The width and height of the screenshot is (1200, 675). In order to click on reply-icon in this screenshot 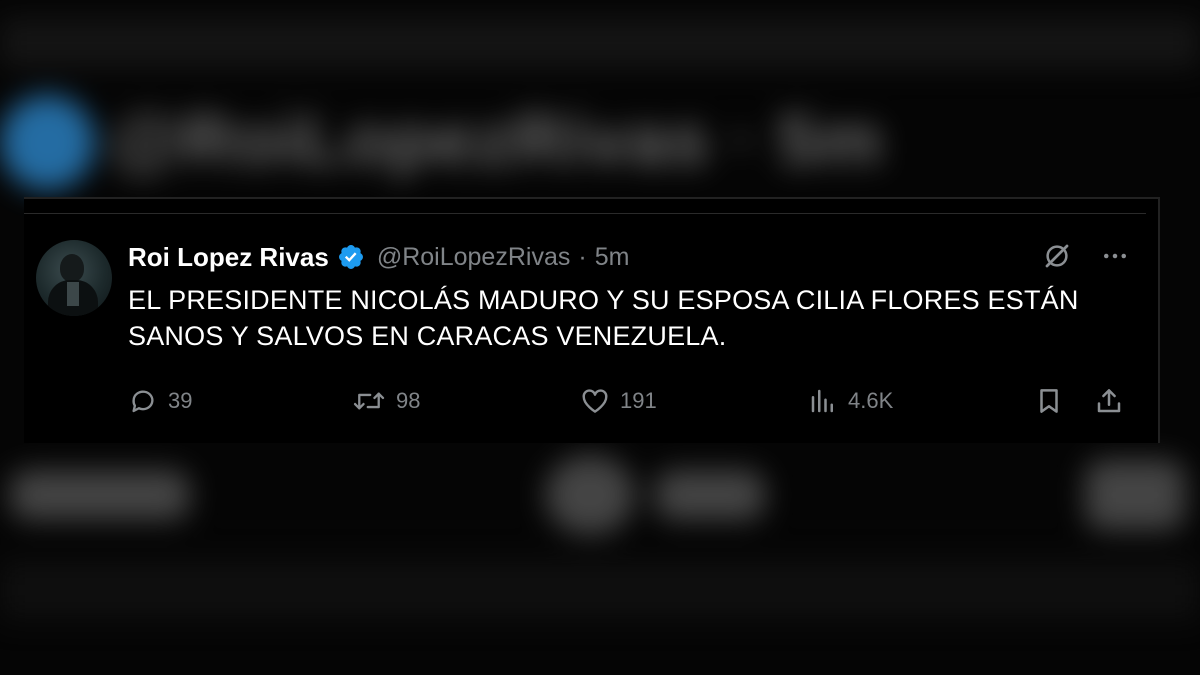, I will do `click(143, 401)`.